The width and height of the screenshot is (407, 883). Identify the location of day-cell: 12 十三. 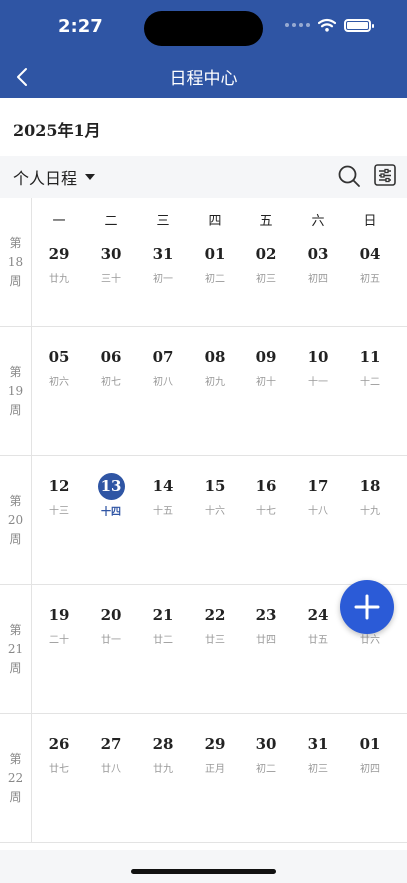
(59, 495).